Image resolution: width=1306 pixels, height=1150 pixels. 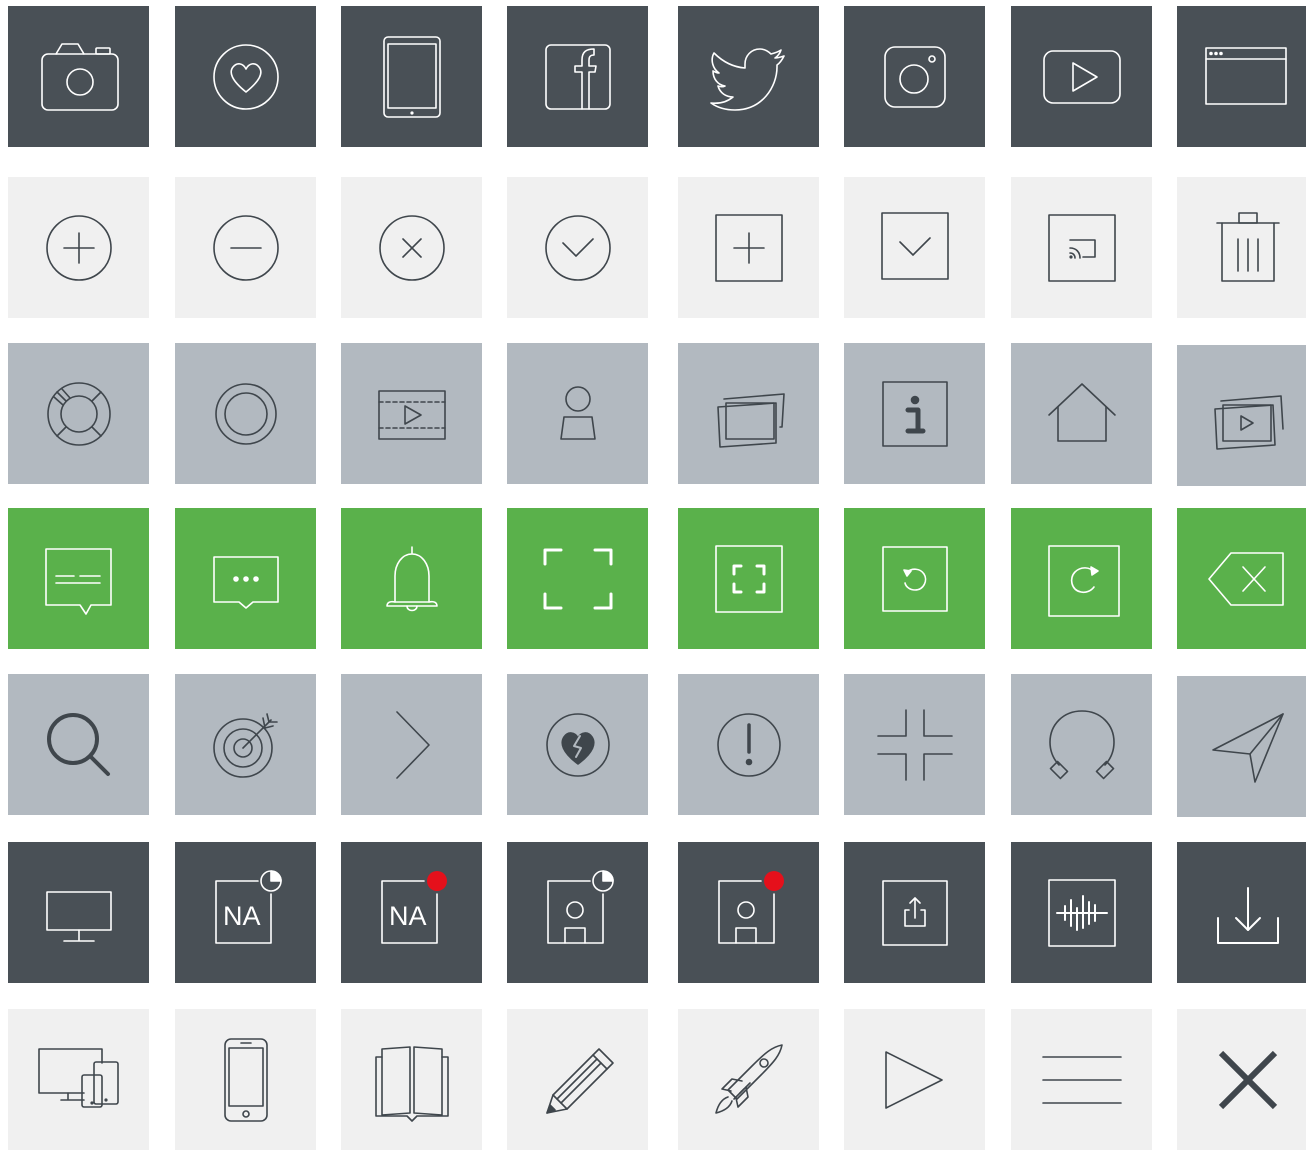 I want to click on smartphone-icon, so click(x=245, y=1079).